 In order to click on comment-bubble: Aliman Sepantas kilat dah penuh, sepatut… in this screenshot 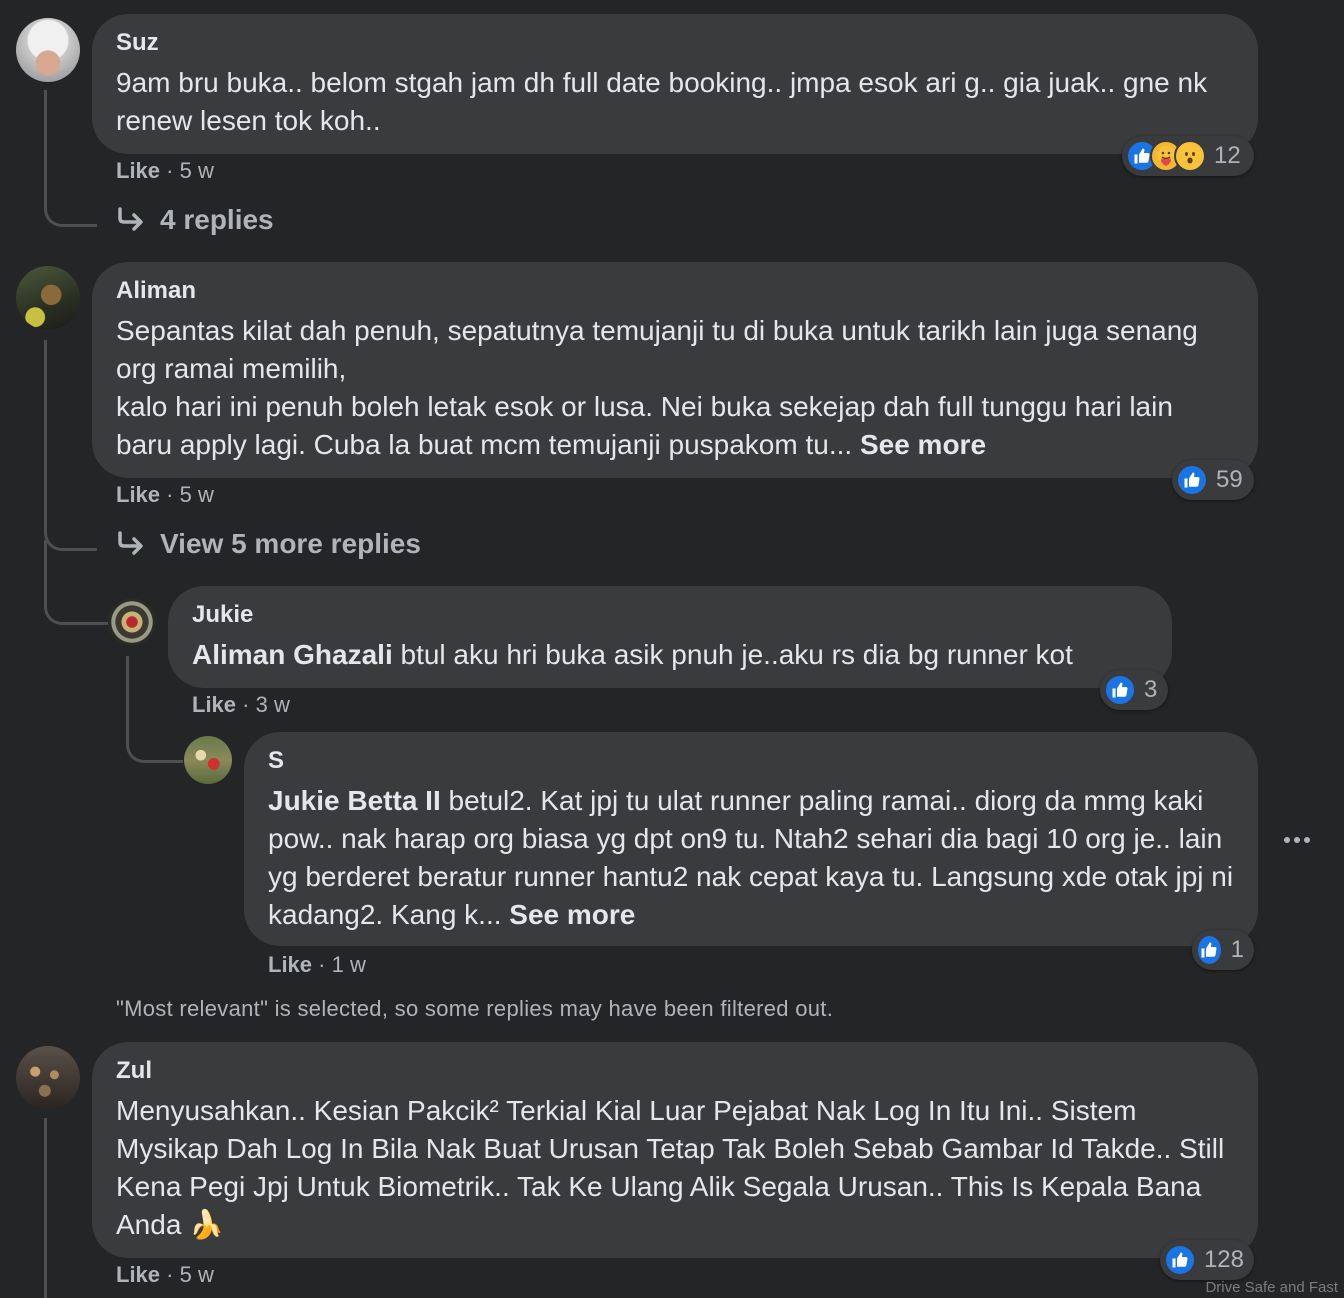, I will do `click(675, 370)`.